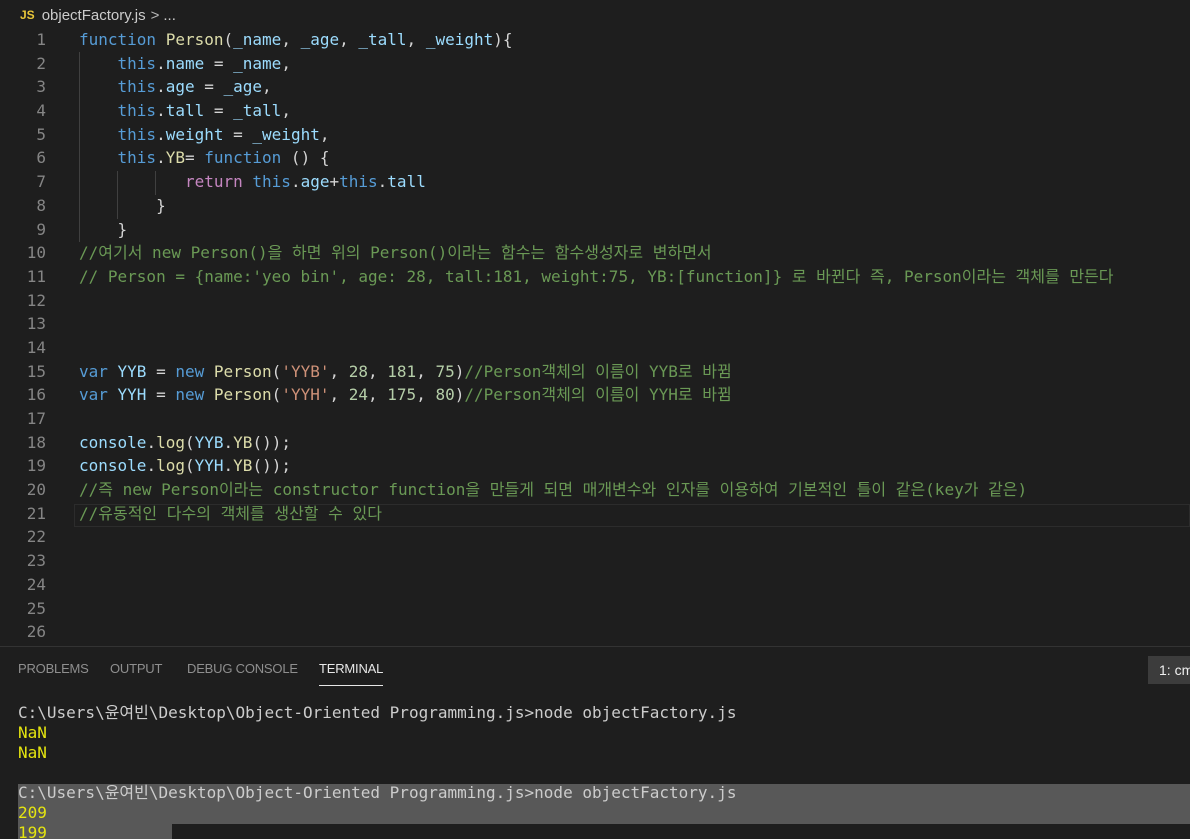  I want to click on code-token: _age, so click(320, 39).